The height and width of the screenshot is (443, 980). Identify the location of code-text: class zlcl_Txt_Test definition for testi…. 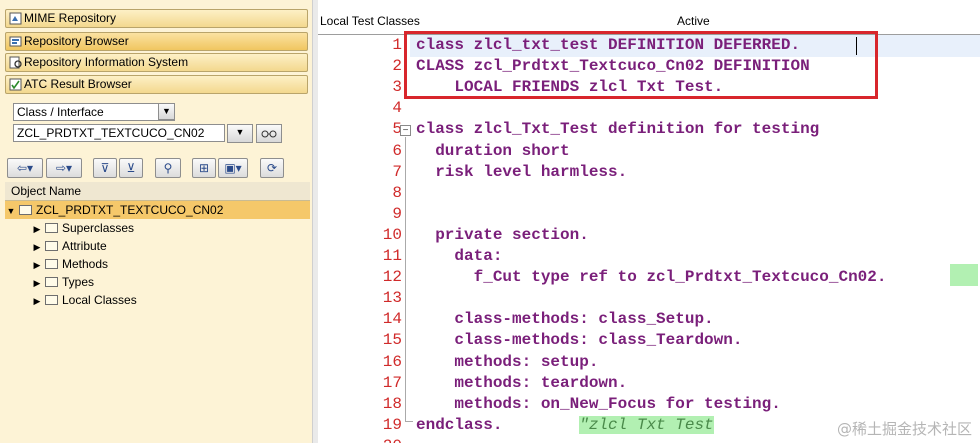
(618, 129).